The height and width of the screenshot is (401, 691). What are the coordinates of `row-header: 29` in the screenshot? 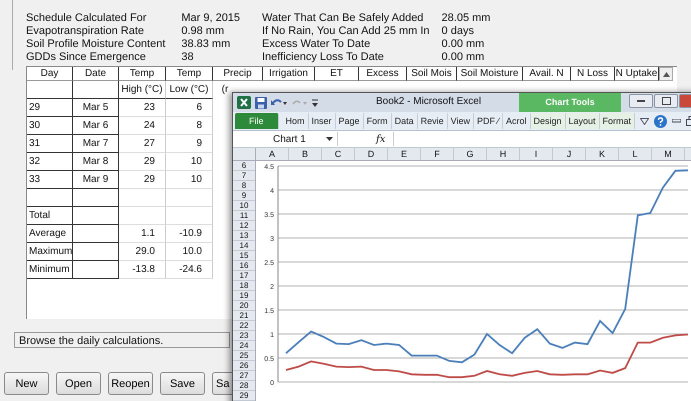 It's located at (244, 396).